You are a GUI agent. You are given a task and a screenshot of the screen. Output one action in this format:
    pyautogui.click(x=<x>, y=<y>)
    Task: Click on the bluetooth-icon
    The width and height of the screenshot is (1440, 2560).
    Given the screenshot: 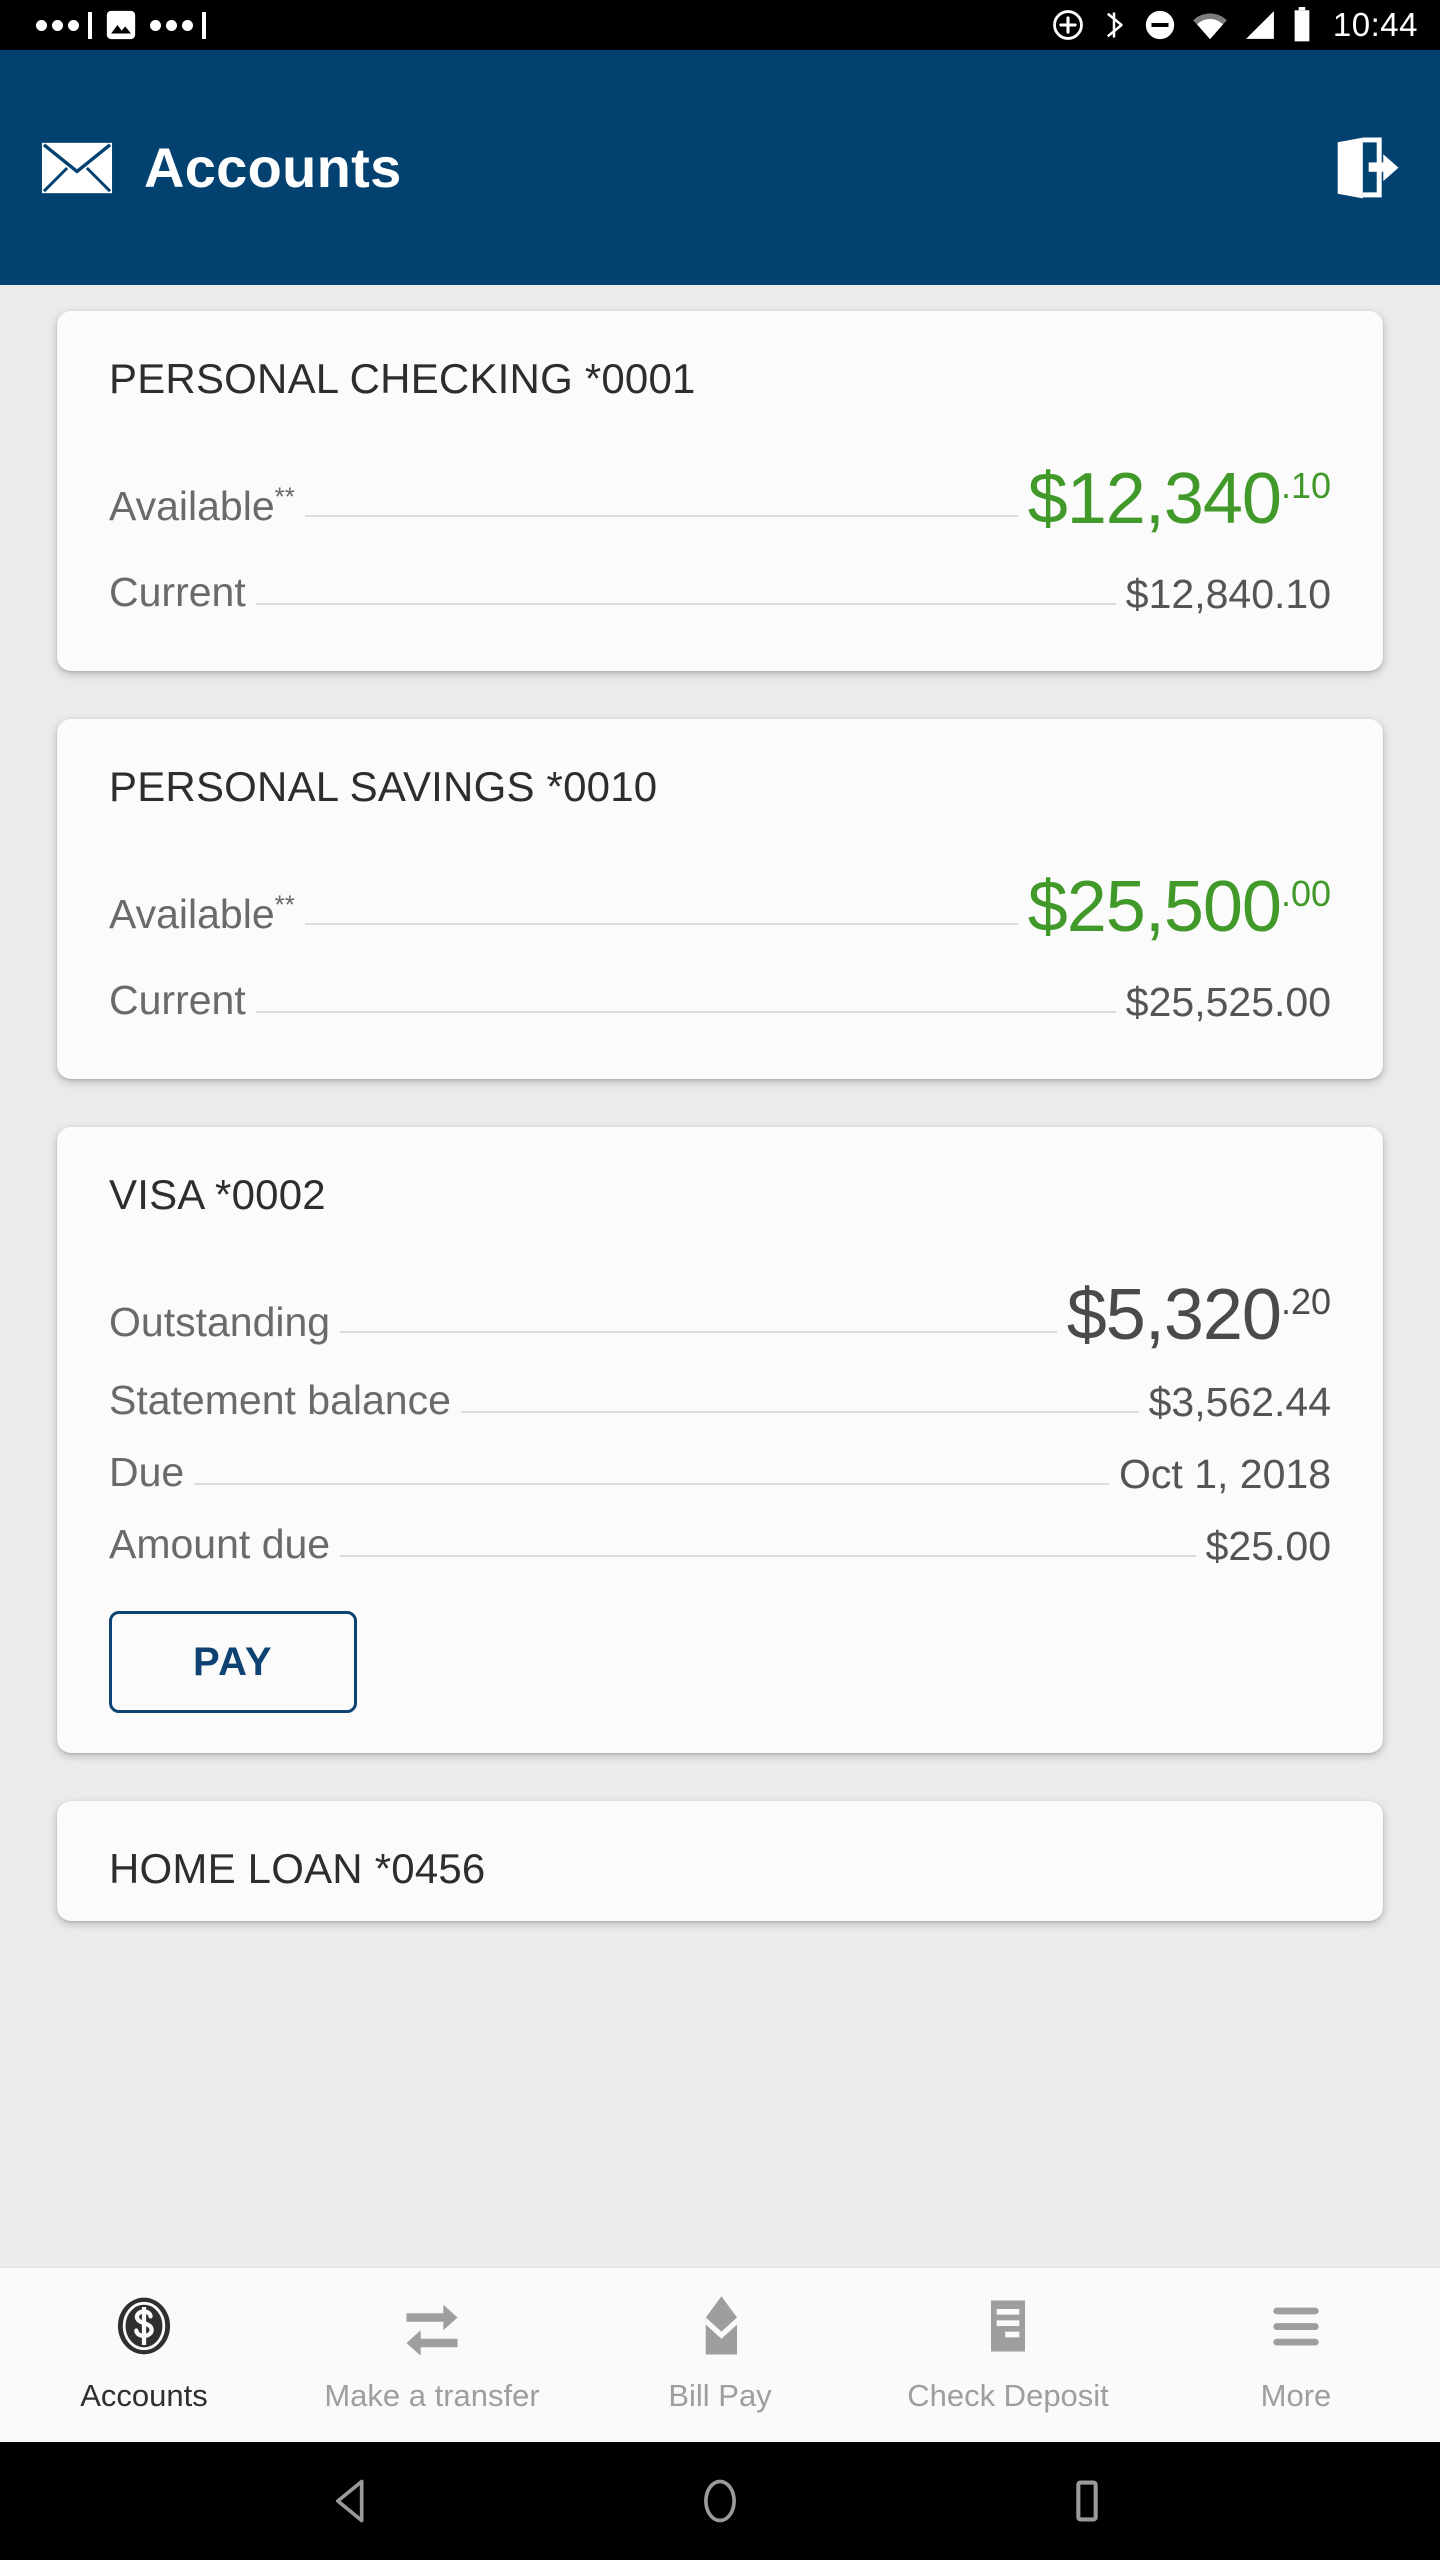 What is the action you would take?
    pyautogui.click(x=1114, y=25)
    